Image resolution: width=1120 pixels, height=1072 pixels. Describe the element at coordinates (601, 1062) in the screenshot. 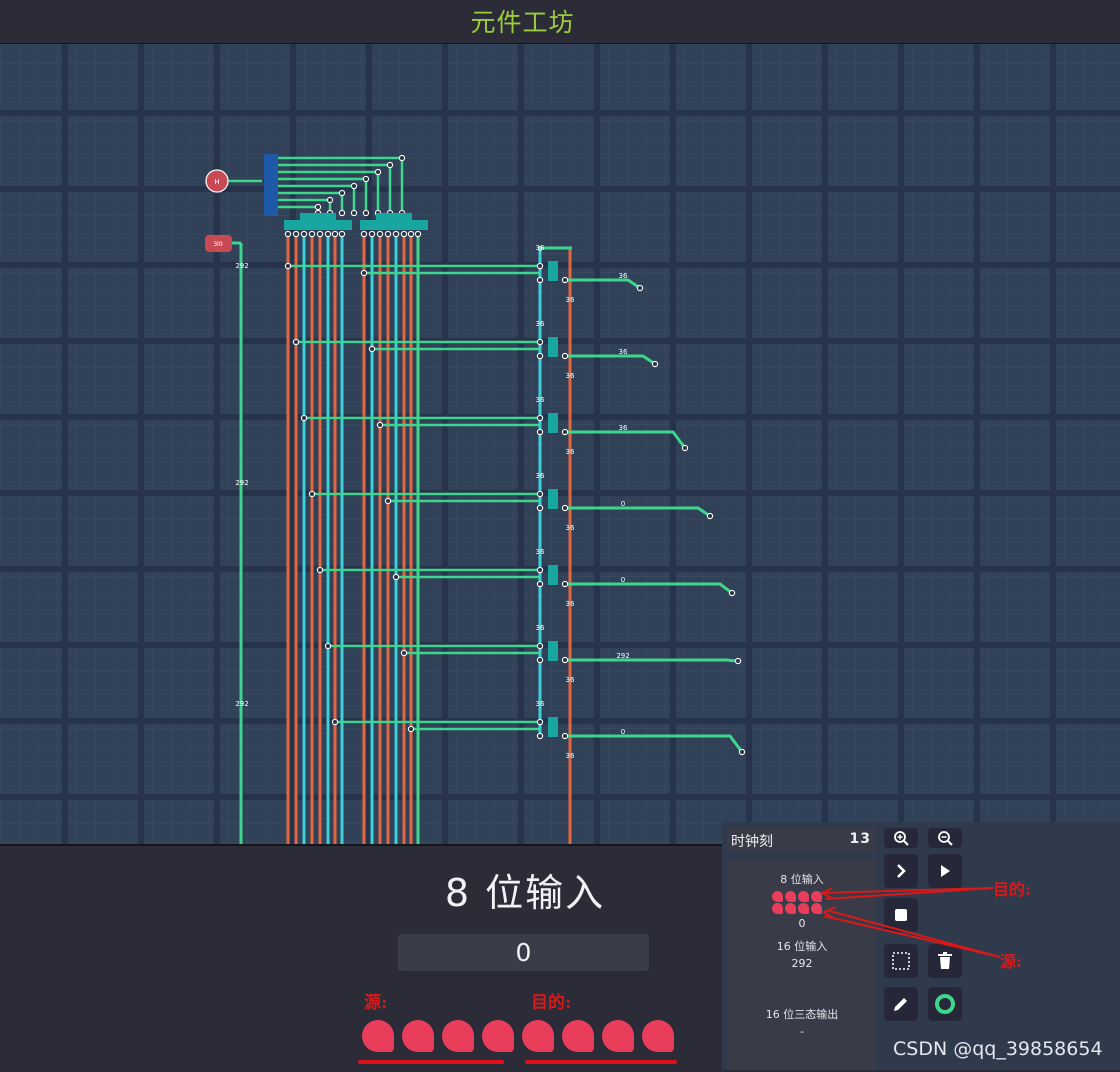

I see `dest-underline` at that location.